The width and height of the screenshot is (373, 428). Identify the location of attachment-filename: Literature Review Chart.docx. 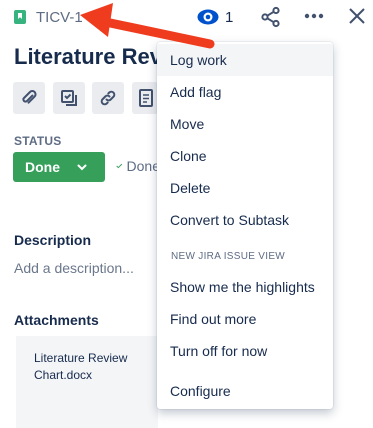
(81, 366).